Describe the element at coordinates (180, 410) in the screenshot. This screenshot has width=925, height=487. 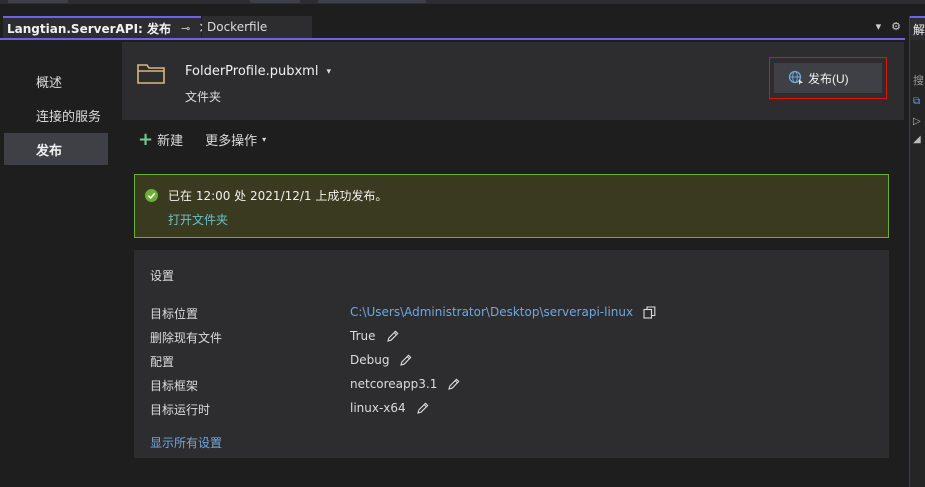
I see `setting-label: 目标运行时` at that location.